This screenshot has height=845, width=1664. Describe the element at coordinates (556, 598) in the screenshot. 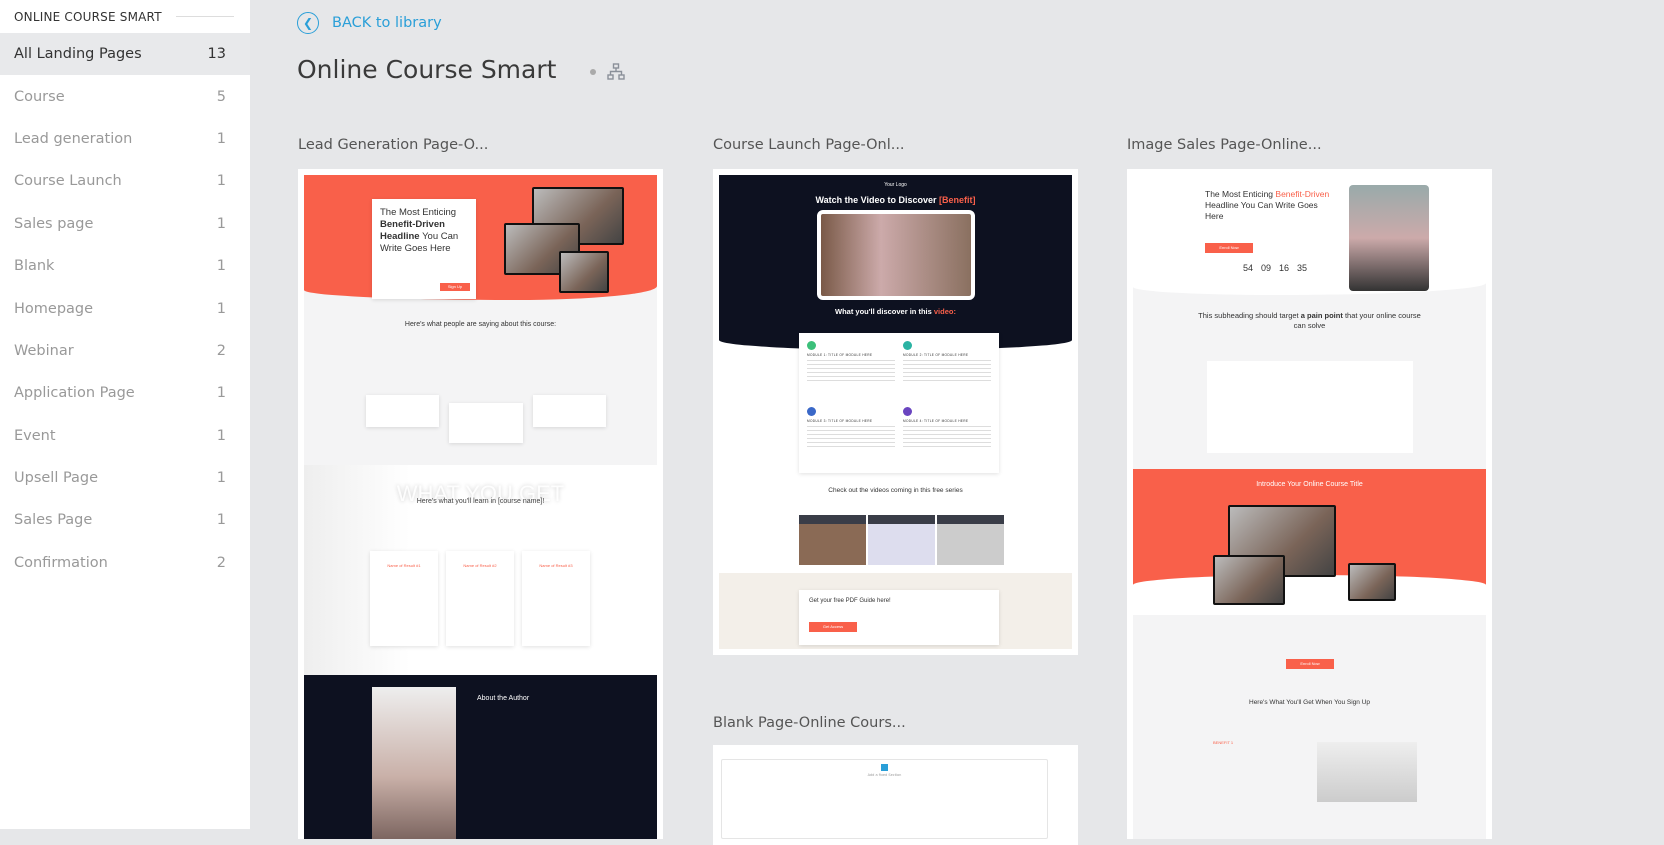

I see `result-card: Name of Result #3` at that location.